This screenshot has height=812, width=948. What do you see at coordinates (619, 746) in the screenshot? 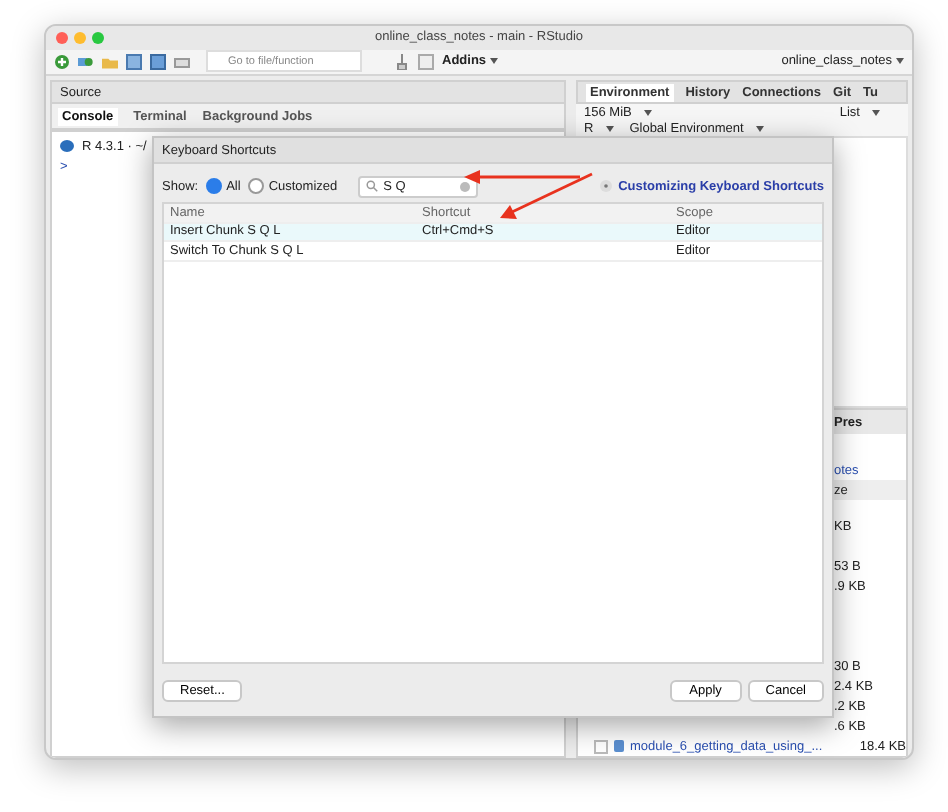
I see `file-icon` at bounding box center [619, 746].